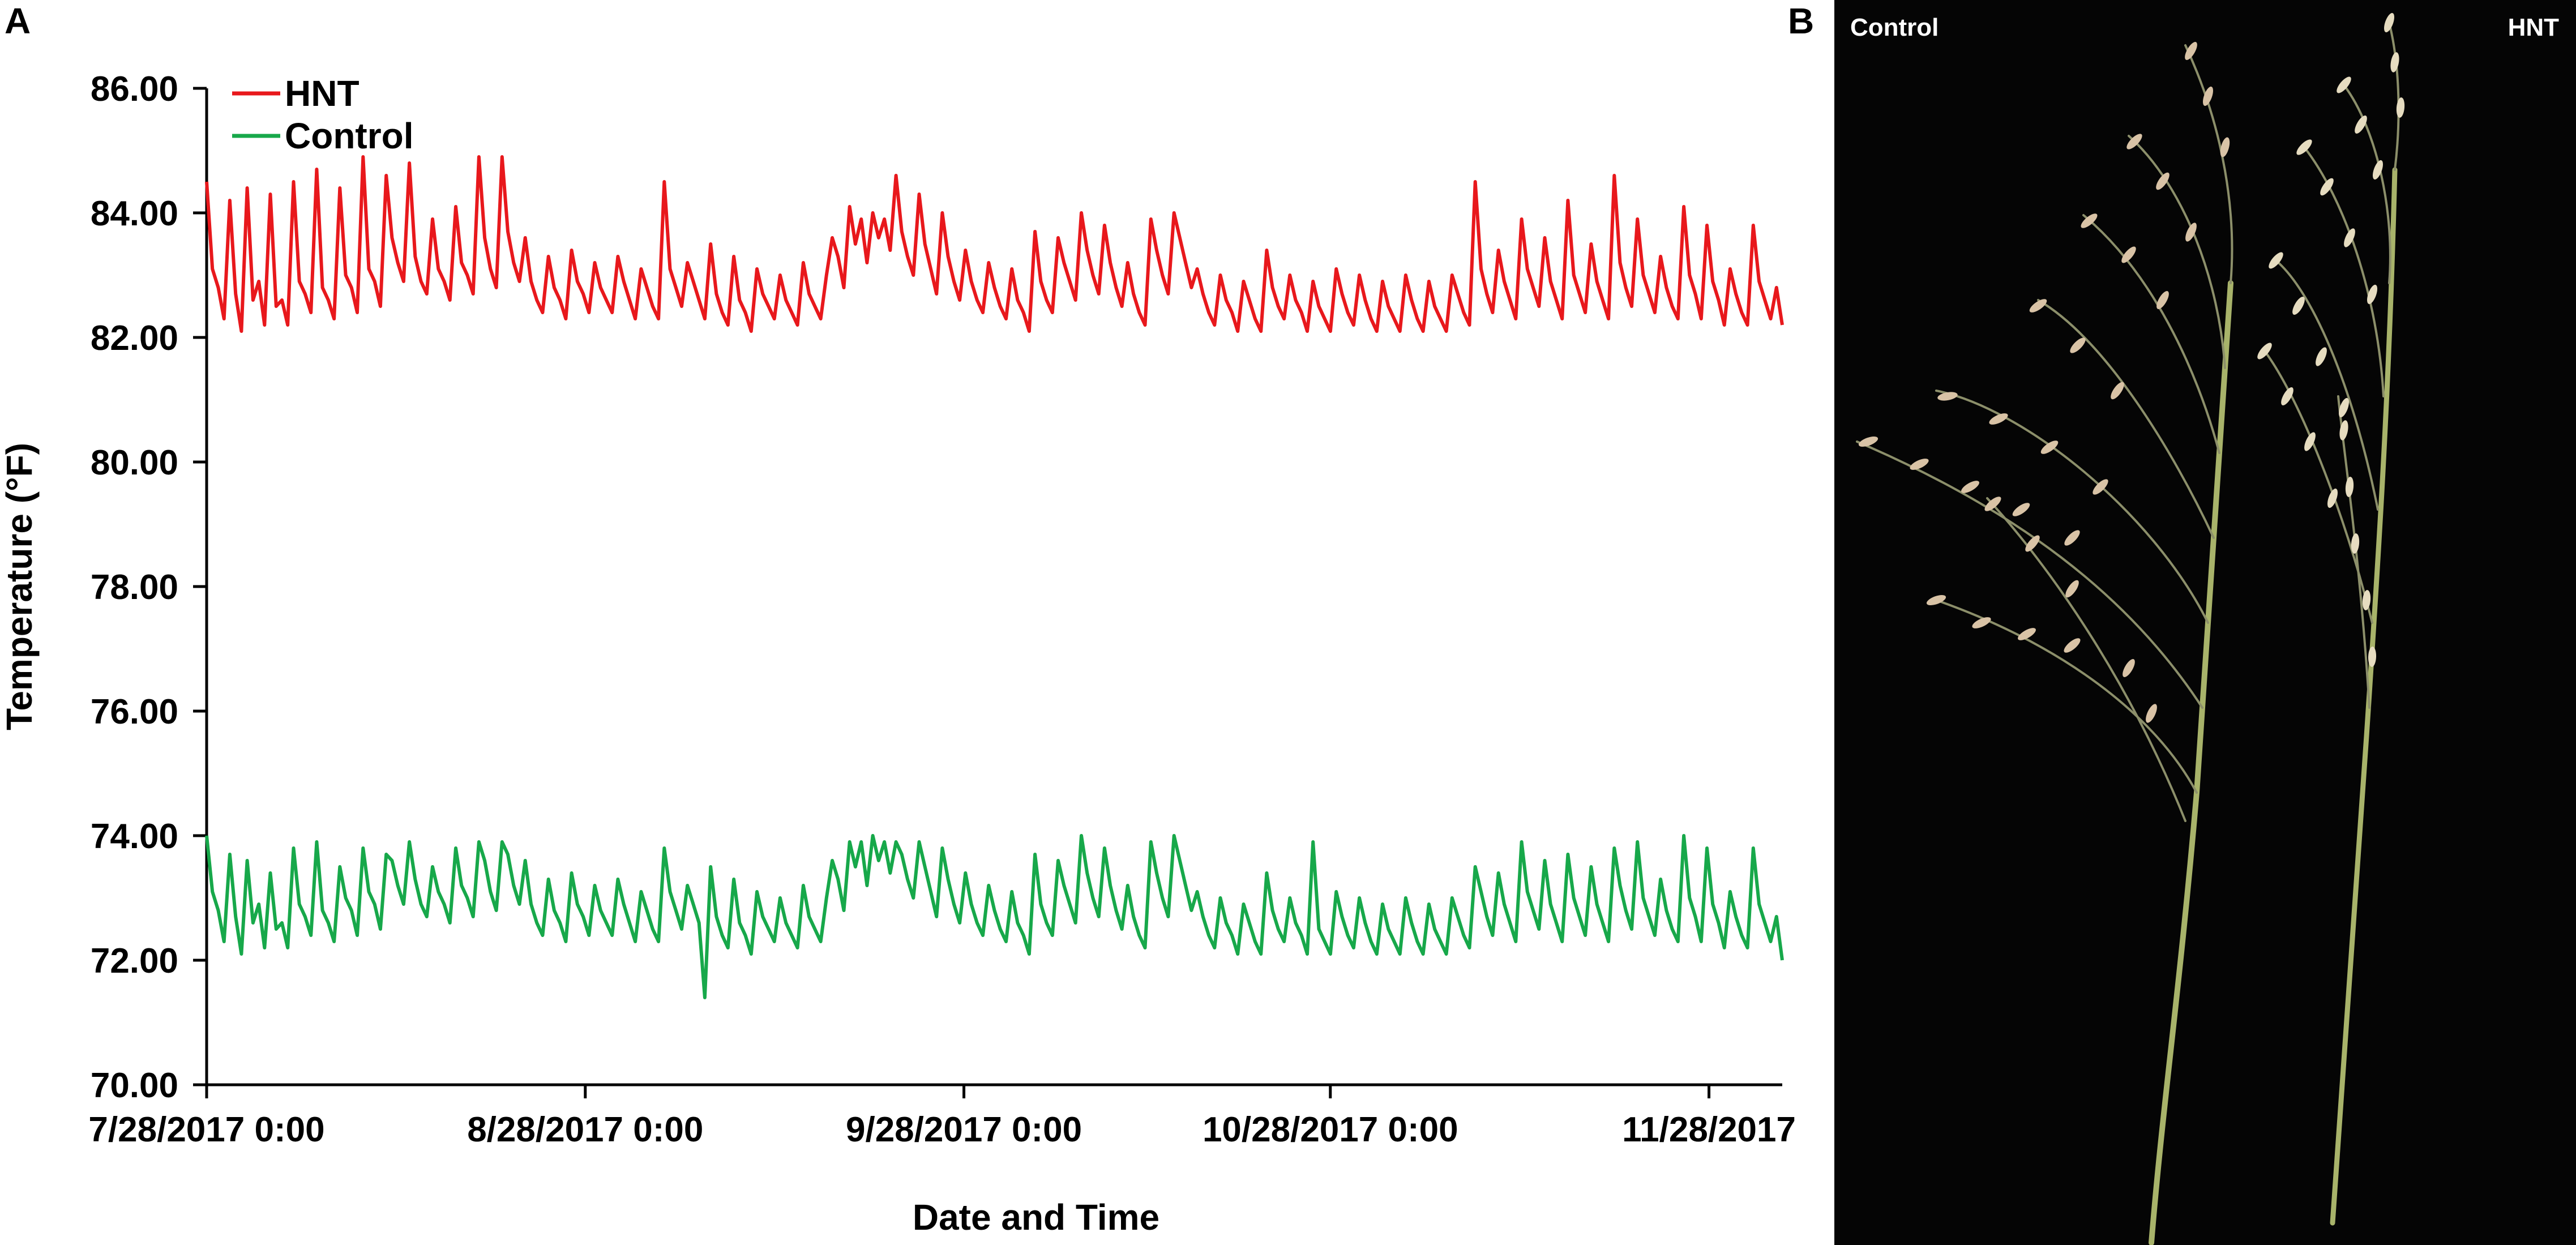 Image resolution: width=2576 pixels, height=1245 pixels. Describe the element at coordinates (20, 586) in the screenshot. I see `y-axis-label: Temperature (°F)` at that location.